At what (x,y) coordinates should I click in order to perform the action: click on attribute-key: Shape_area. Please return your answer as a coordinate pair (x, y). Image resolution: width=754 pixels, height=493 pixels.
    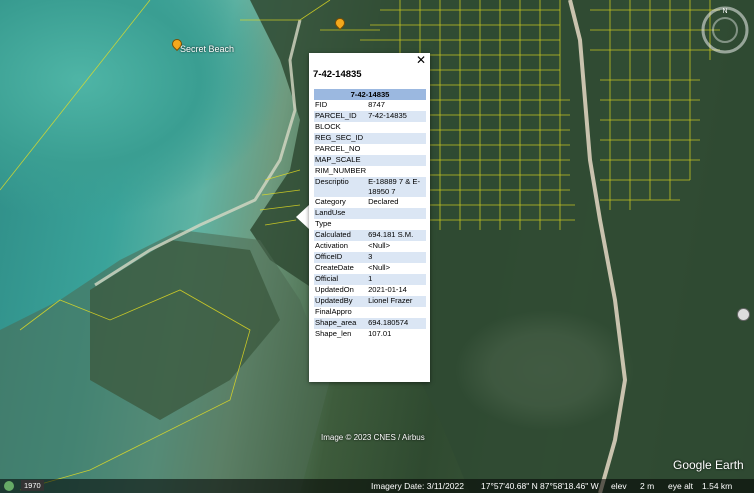
    Looking at the image, I should click on (341, 323).